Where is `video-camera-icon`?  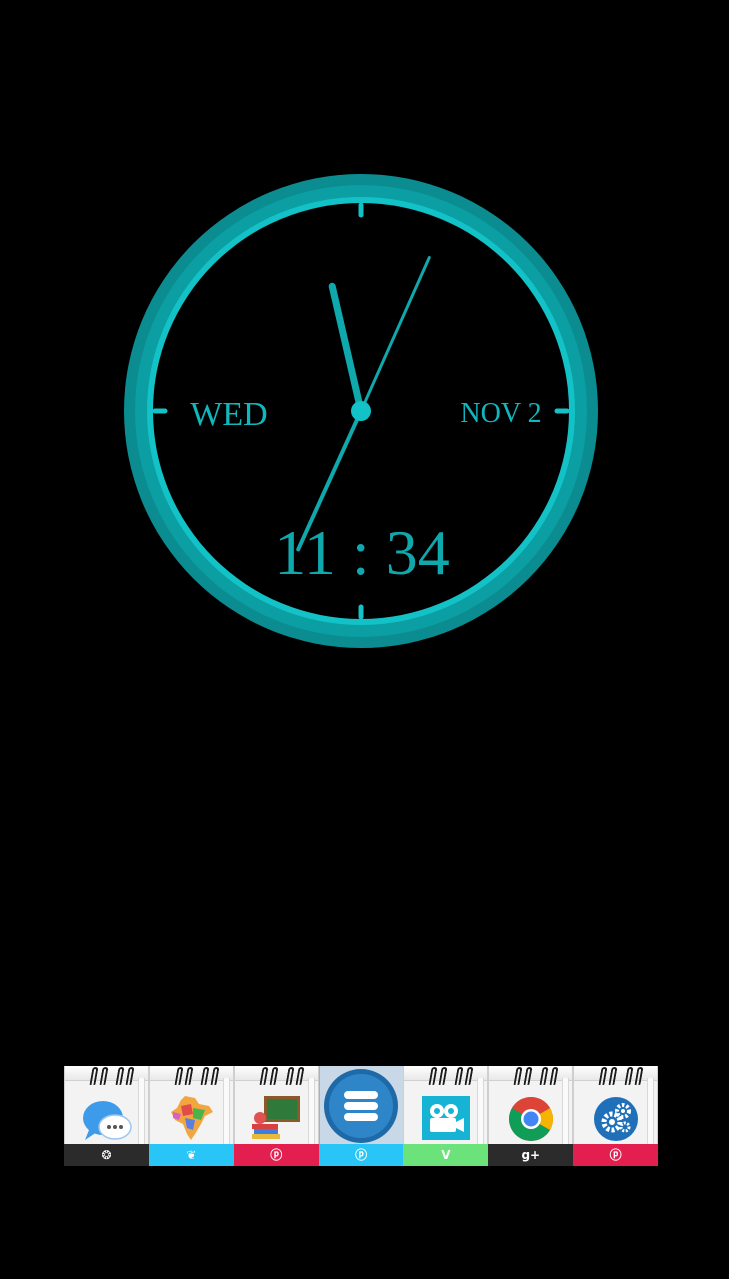
video-camera-icon is located at coordinates (445, 1118).